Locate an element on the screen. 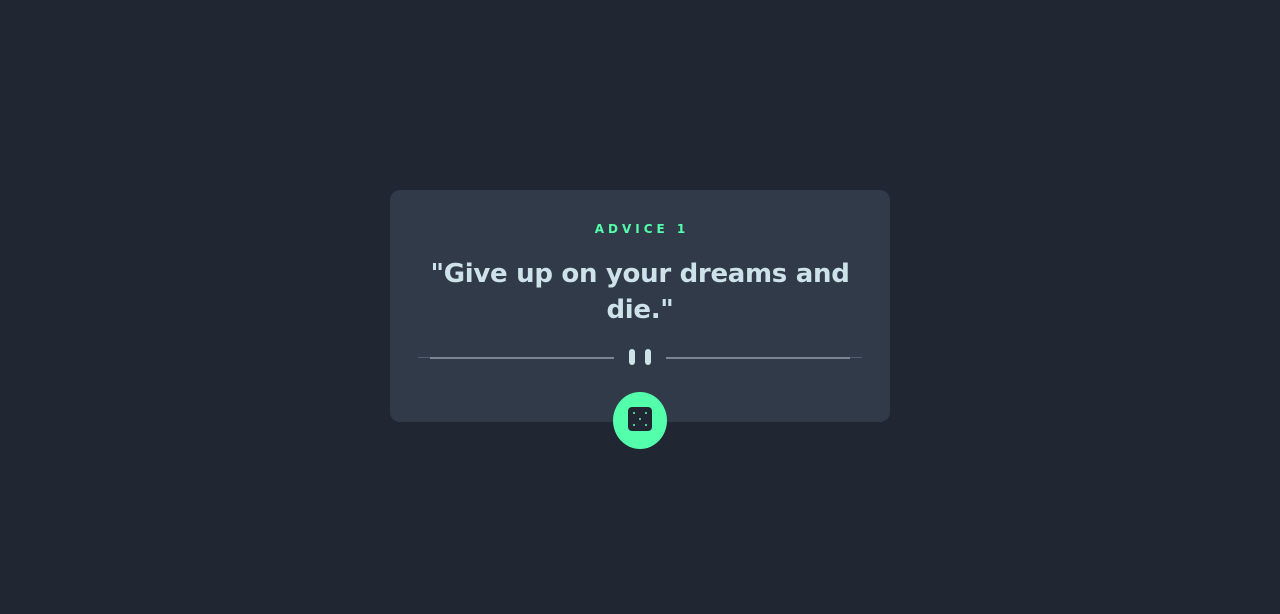  divider-line-right-inner is located at coordinates (758, 358).